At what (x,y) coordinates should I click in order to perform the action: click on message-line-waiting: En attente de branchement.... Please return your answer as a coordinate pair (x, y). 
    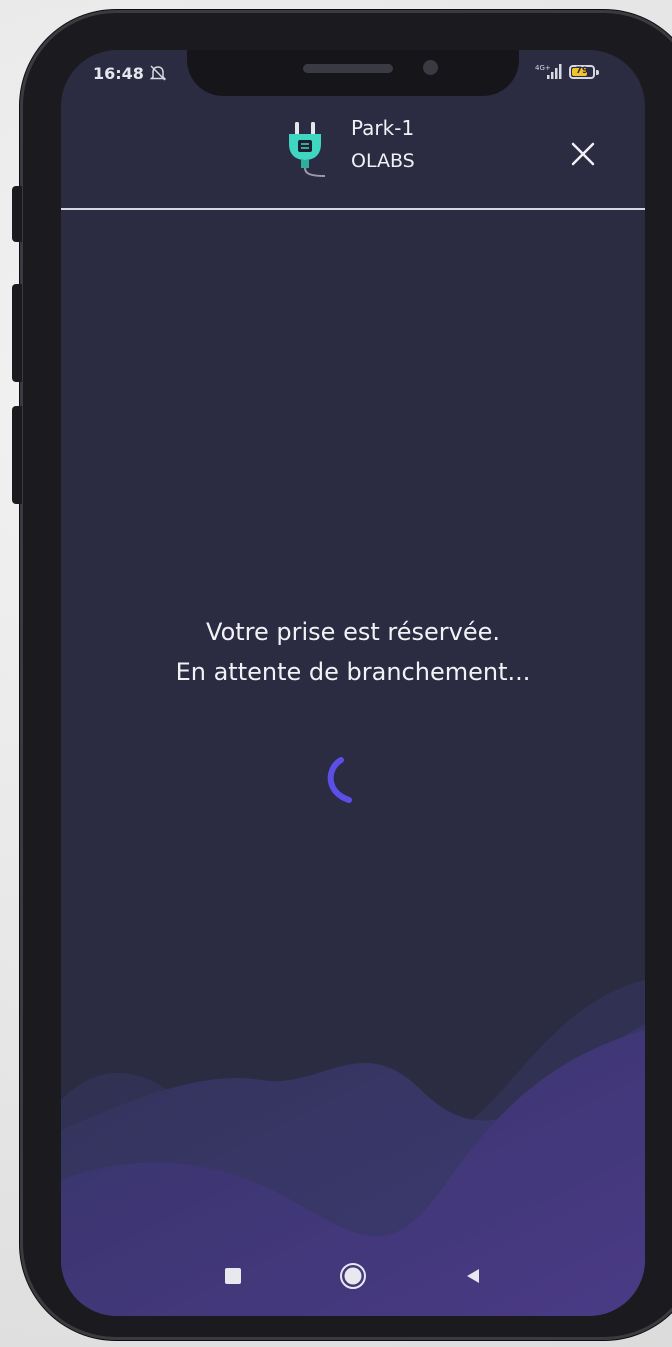
    Looking at the image, I should click on (353, 672).